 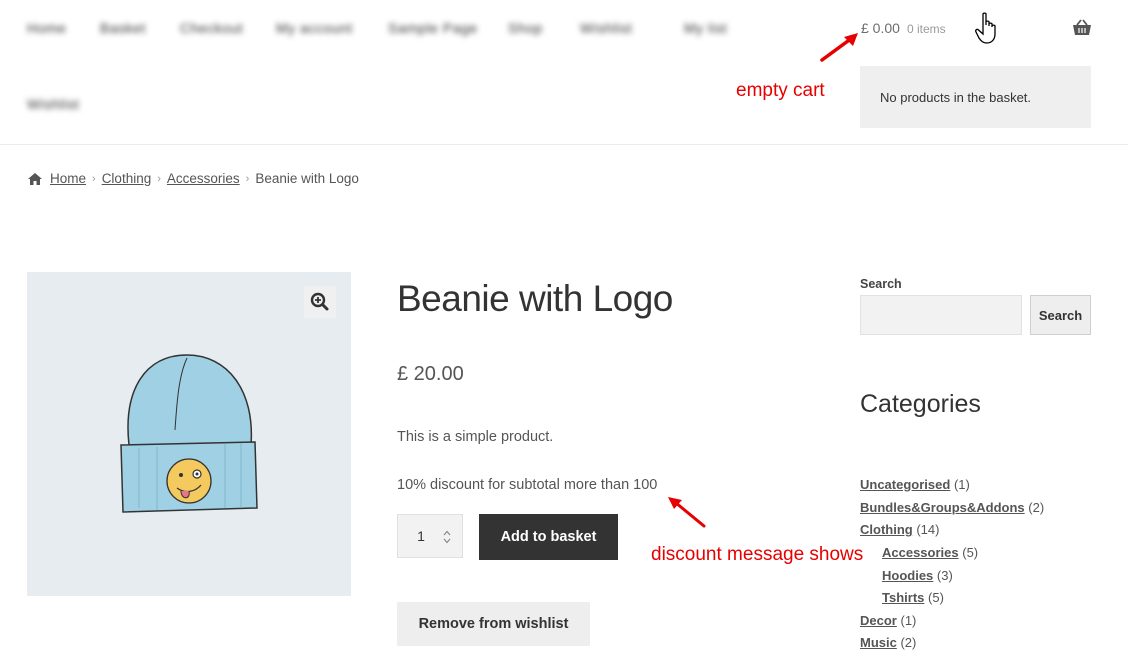 What do you see at coordinates (920, 404) in the screenshot?
I see `categories-title: Categories` at bounding box center [920, 404].